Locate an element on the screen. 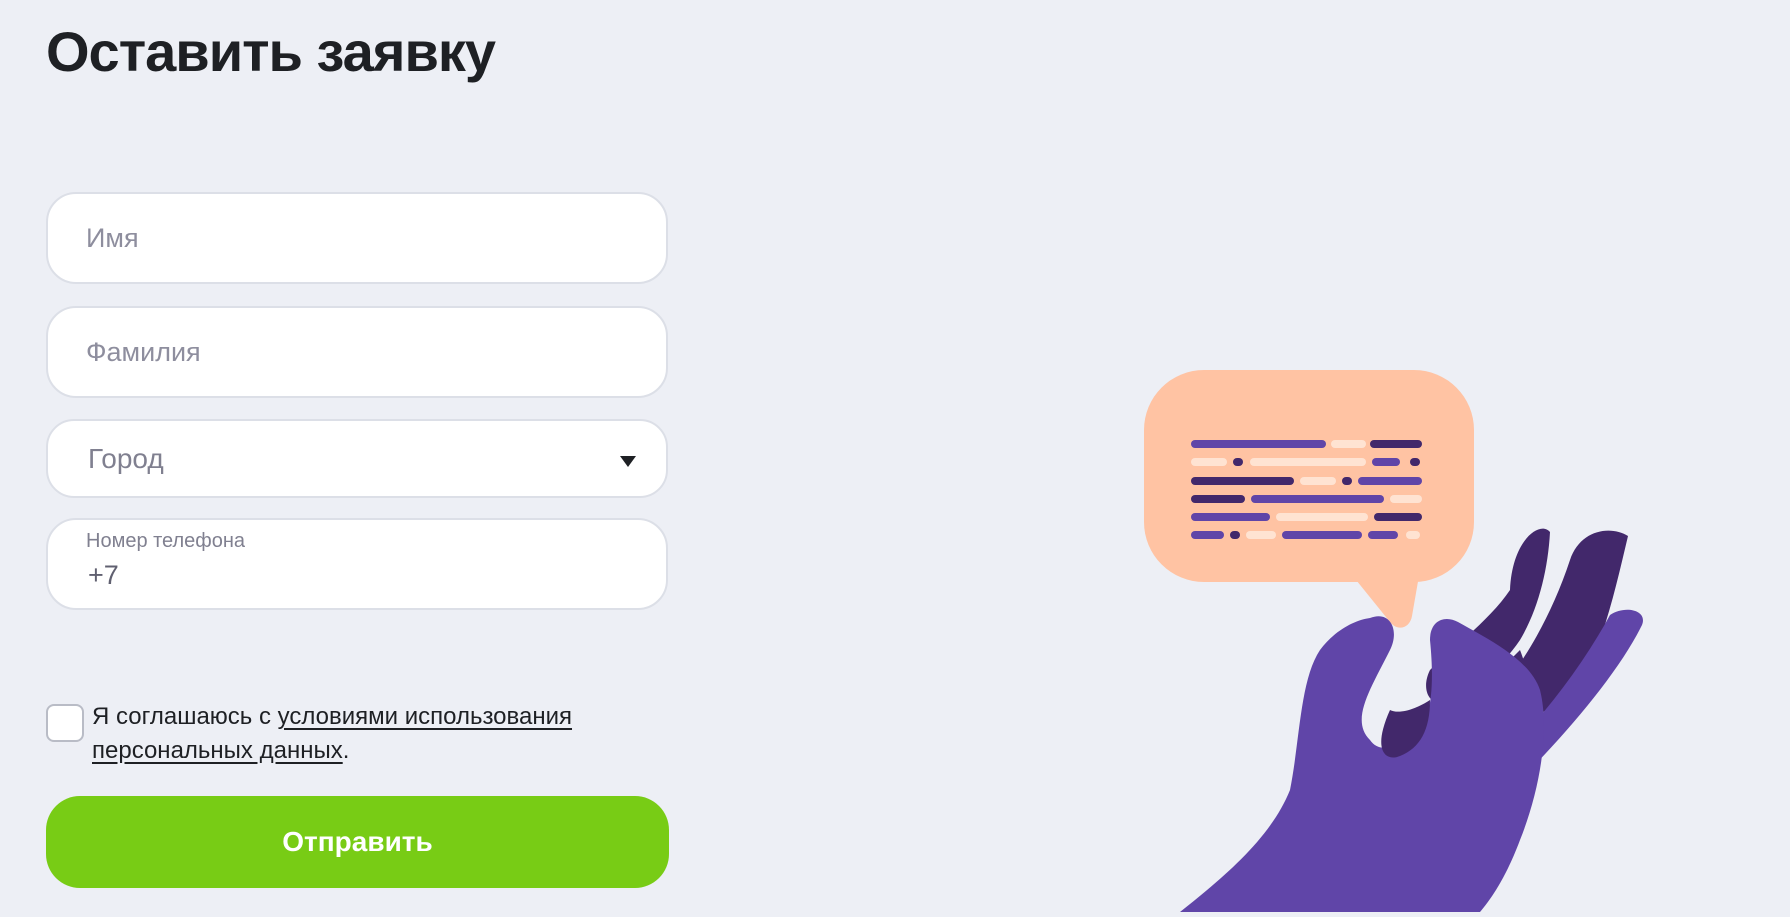  name-input is located at coordinates (357, 238).